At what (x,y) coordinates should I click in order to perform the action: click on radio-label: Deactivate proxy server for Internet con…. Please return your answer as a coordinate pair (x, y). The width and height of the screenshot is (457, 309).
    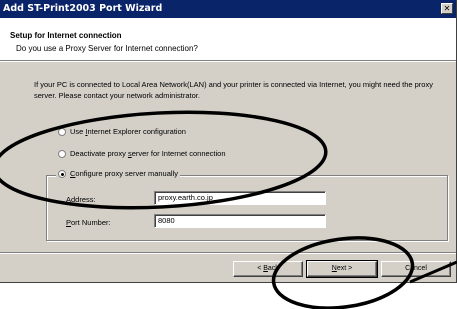
    Looking at the image, I should click on (148, 153).